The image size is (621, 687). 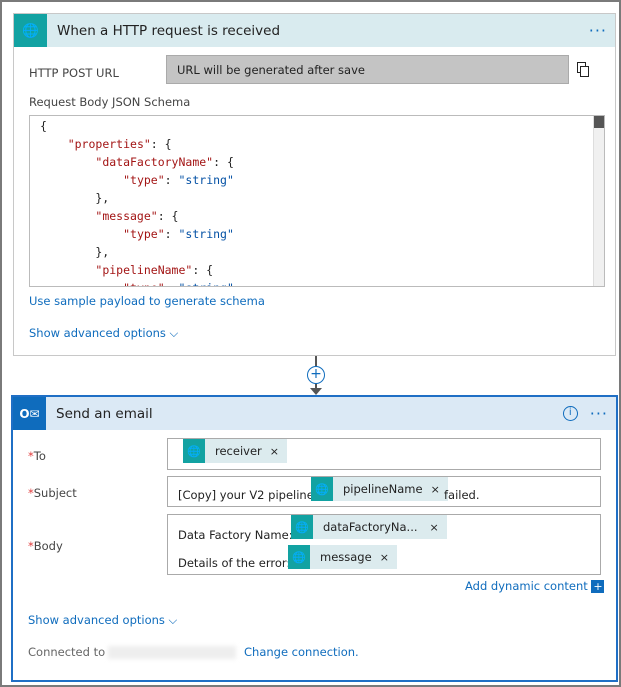 What do you see at coordinates (535, 586) in the screenshot?
I see `add-dynamic-content-link: Add dynamic content +` at bounding box center [535, 586].